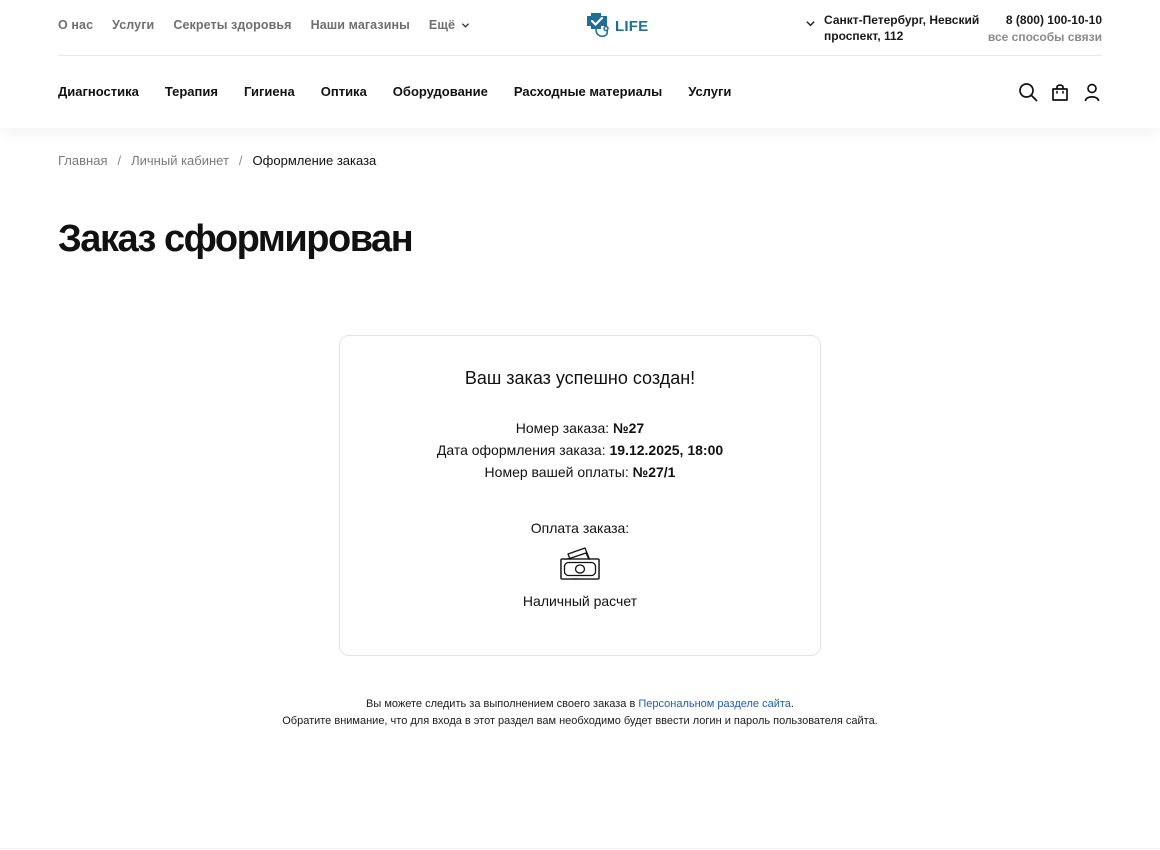  What do you see at coordinates (598, 25) in the screenshot?
I see `logo-icon` at bounding box center [598, 25].